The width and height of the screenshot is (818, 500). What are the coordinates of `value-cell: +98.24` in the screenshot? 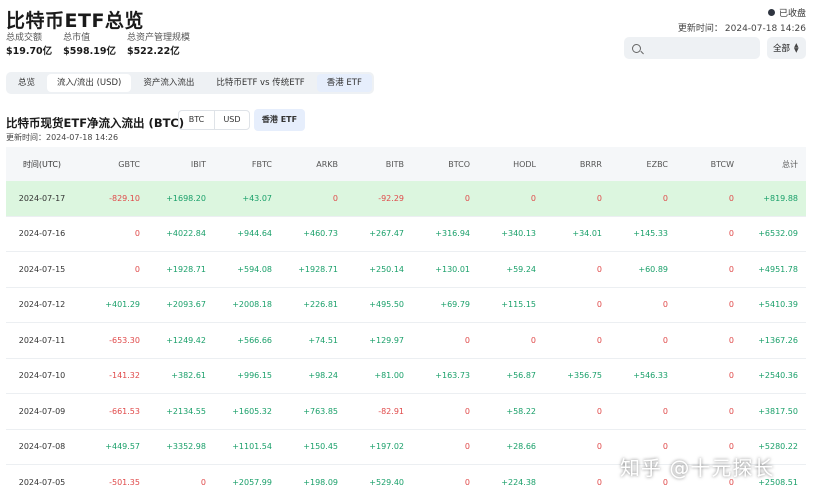 It's located at (323, 376).